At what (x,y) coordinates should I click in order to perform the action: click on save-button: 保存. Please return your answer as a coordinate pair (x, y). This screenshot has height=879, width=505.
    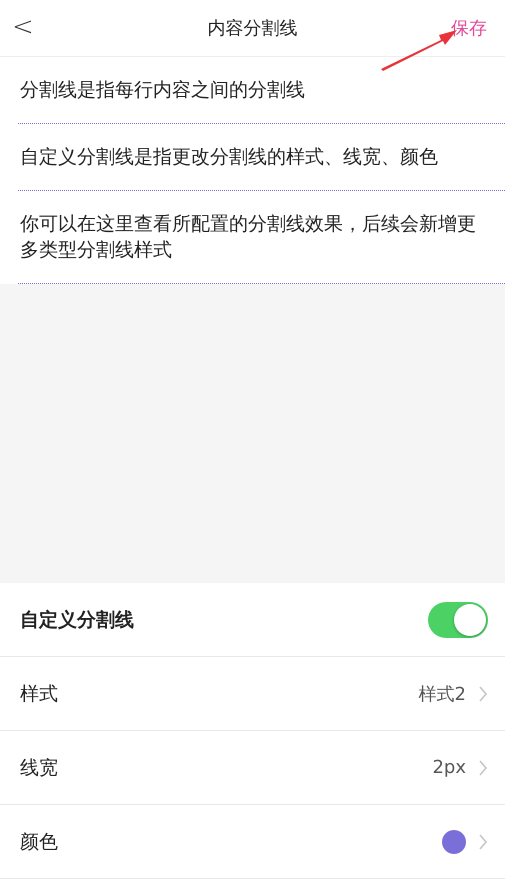
    Looking at the image, I should click on (469, 28).